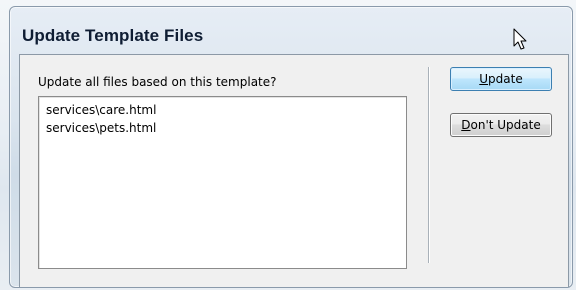 Image resolution: width=576 pixels, height=290 pixels. Describe the element at coordinates (113, 35) in the screenshot. I see `dialog-title: Update Template Files` at that location.